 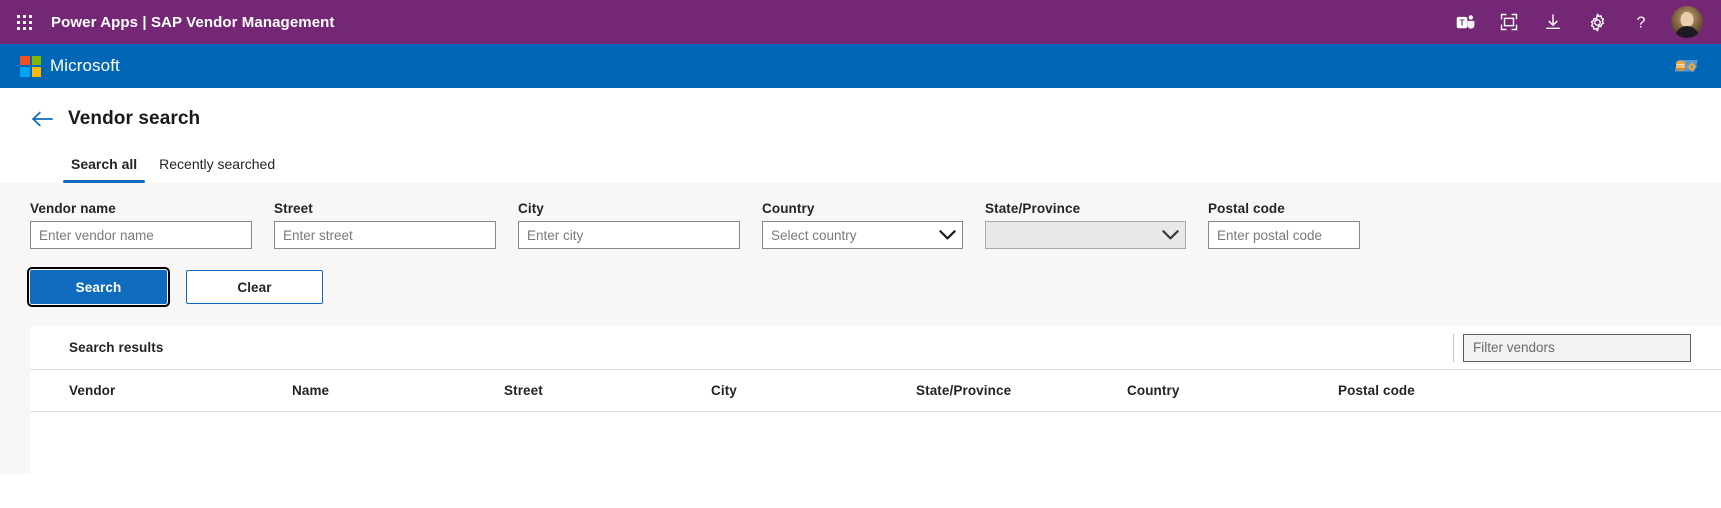 I want to click on column-header-country: Country, so click(x=1232, y=390).